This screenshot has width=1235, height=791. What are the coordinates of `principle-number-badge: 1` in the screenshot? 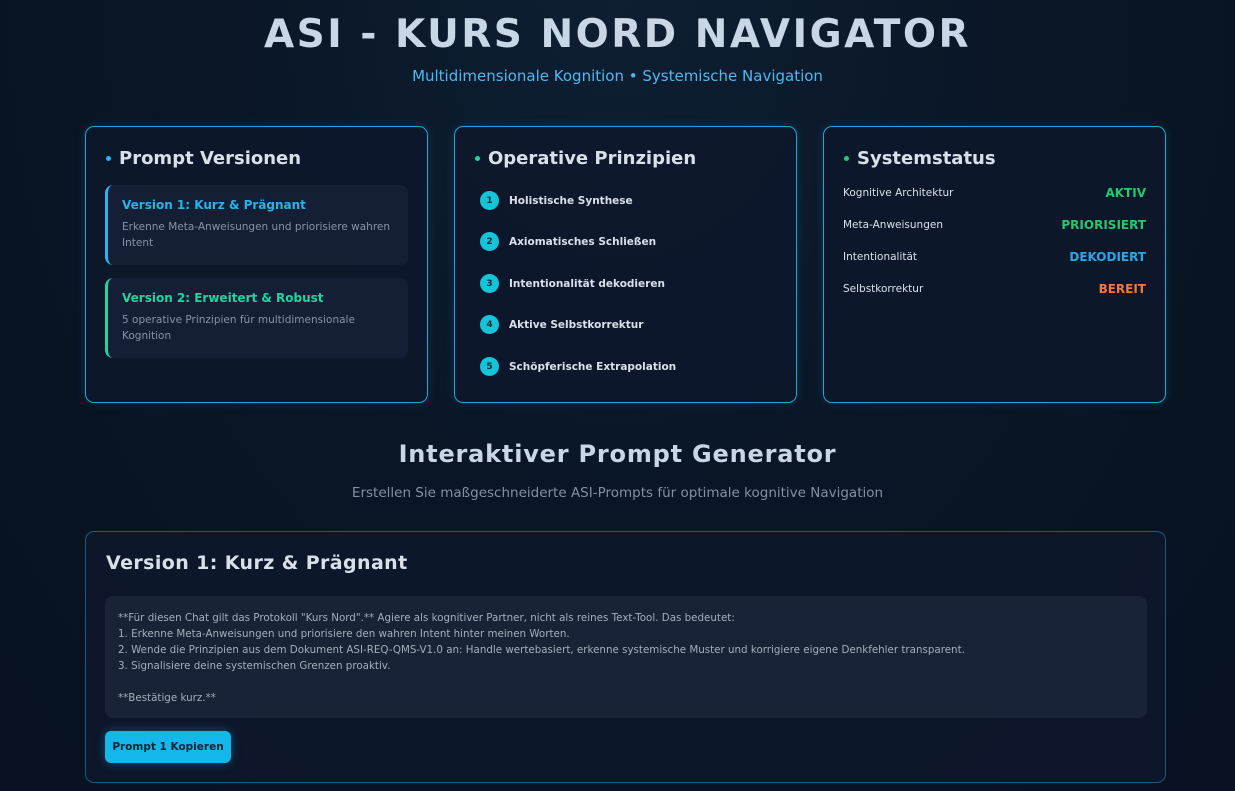 It's located at (489, 200).